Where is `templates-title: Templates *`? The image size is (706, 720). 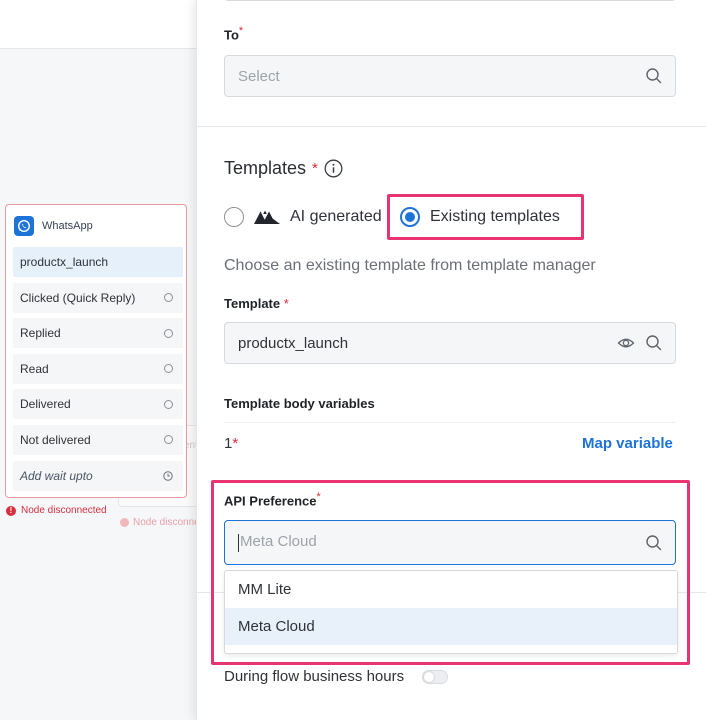
templates-title: Templates * is located at coordinates (283, 168).